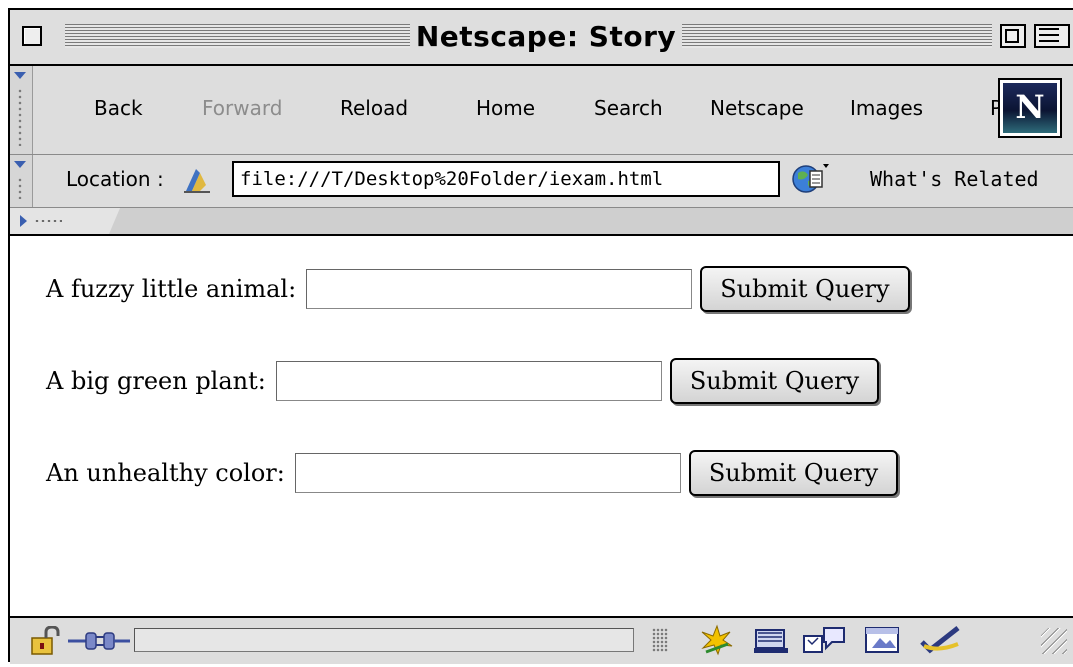 The height and width of the screenshot is (667, 1073). What do you see at coordinates (23, 221) in the screenshot?
I see `expand-triangle-icon` at bounding box center [23, 221].